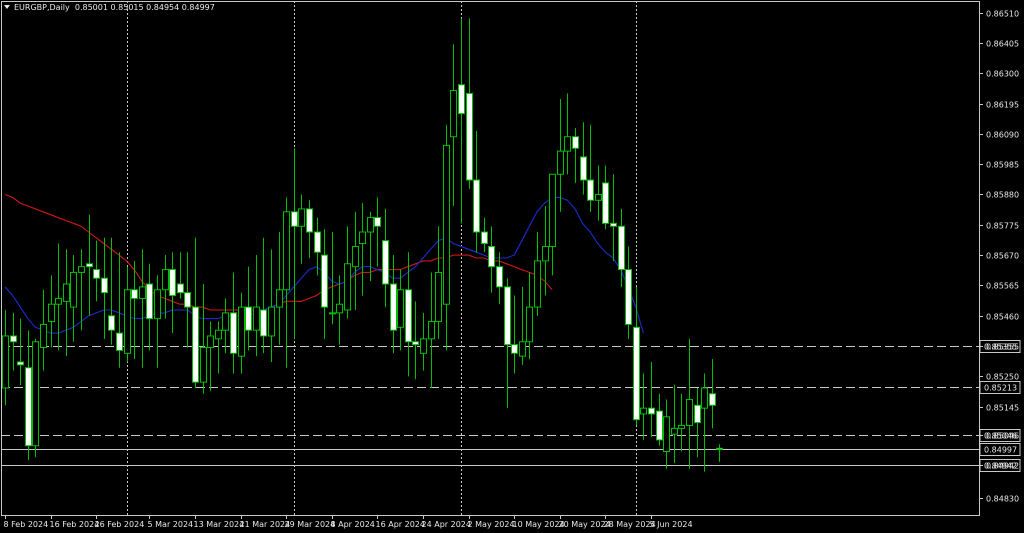 Image resolution: width=1024 pixels, height=533 pixels. Describe the element at coordinates (1002, 466) in the screenshot. I see `price-tick-label: 0.84942` at that location.